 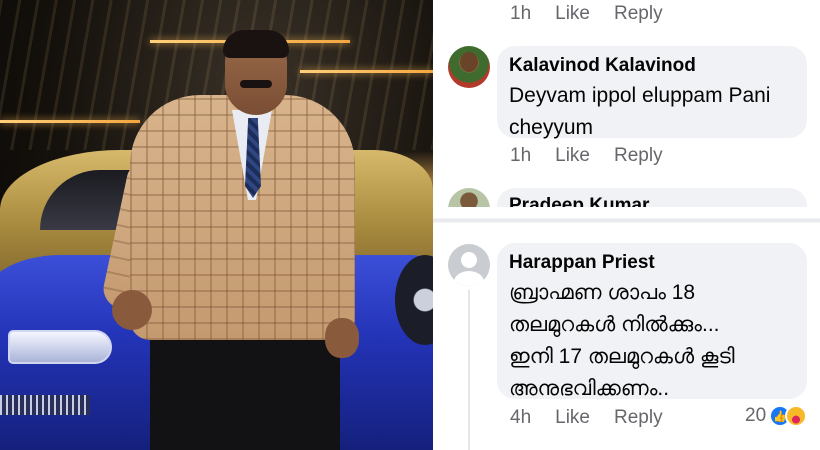 What do you see at coordinates (776, 416) in the screenshot?
I see `reaction-summary: 20 👍` at bounding box center [776, 416].